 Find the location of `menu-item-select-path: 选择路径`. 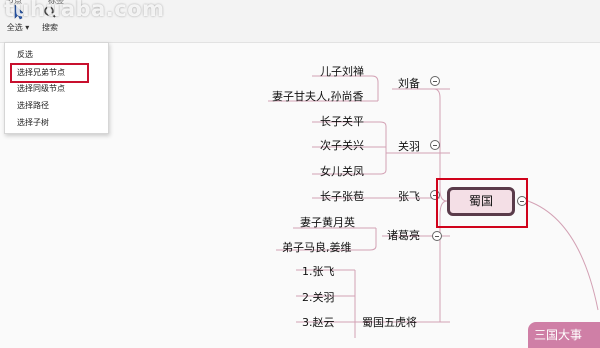

menu-item-select-path: 选择路径 is located at coordinates (33, 105).